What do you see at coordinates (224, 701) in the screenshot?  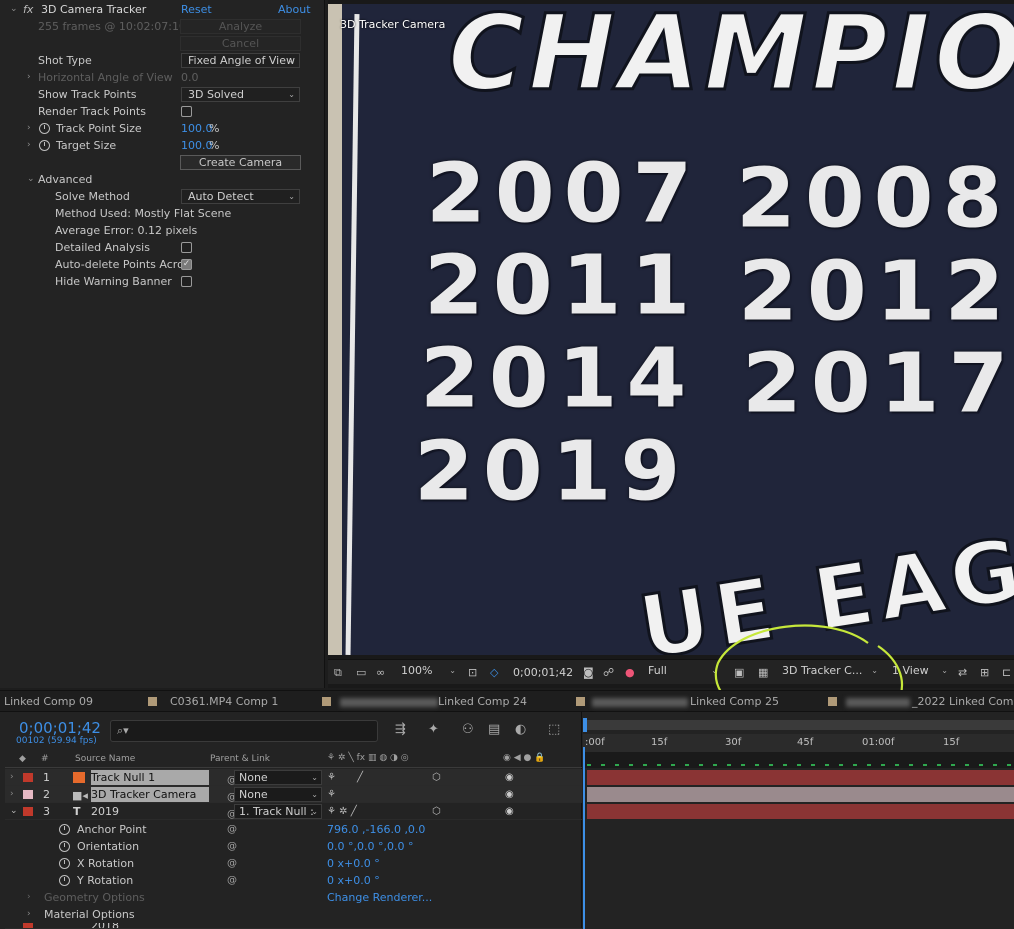 I see `tab-c0361-comp-1: C0361.MP4 Comp 1` at bounding box center [224, 701].